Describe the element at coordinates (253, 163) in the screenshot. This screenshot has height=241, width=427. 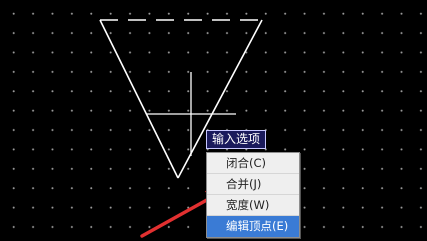
I see `menu-item-close: 闭合(C)` at that location.